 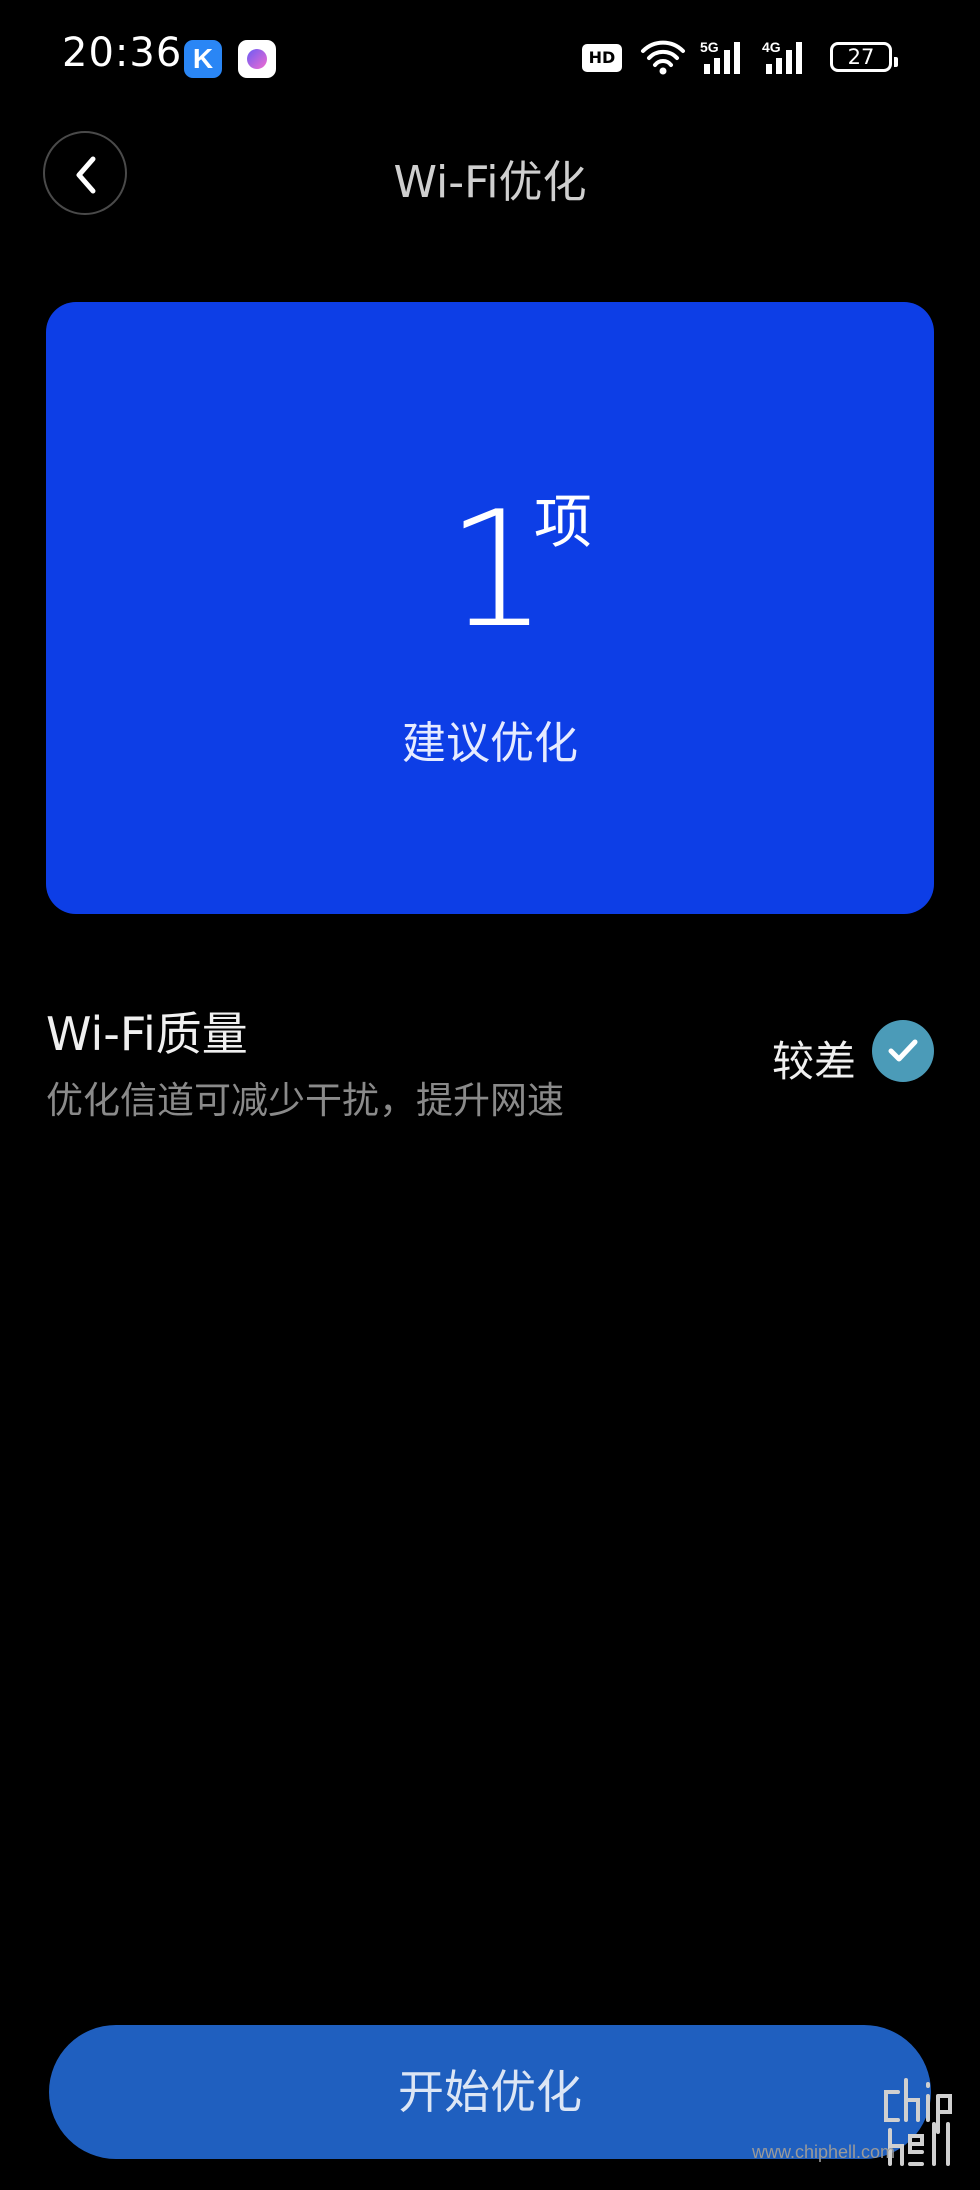 What do you see at coordinates (663, 57) in the screenshot?
I see `wifi-signal-icon` at bounding box center [663, 57].